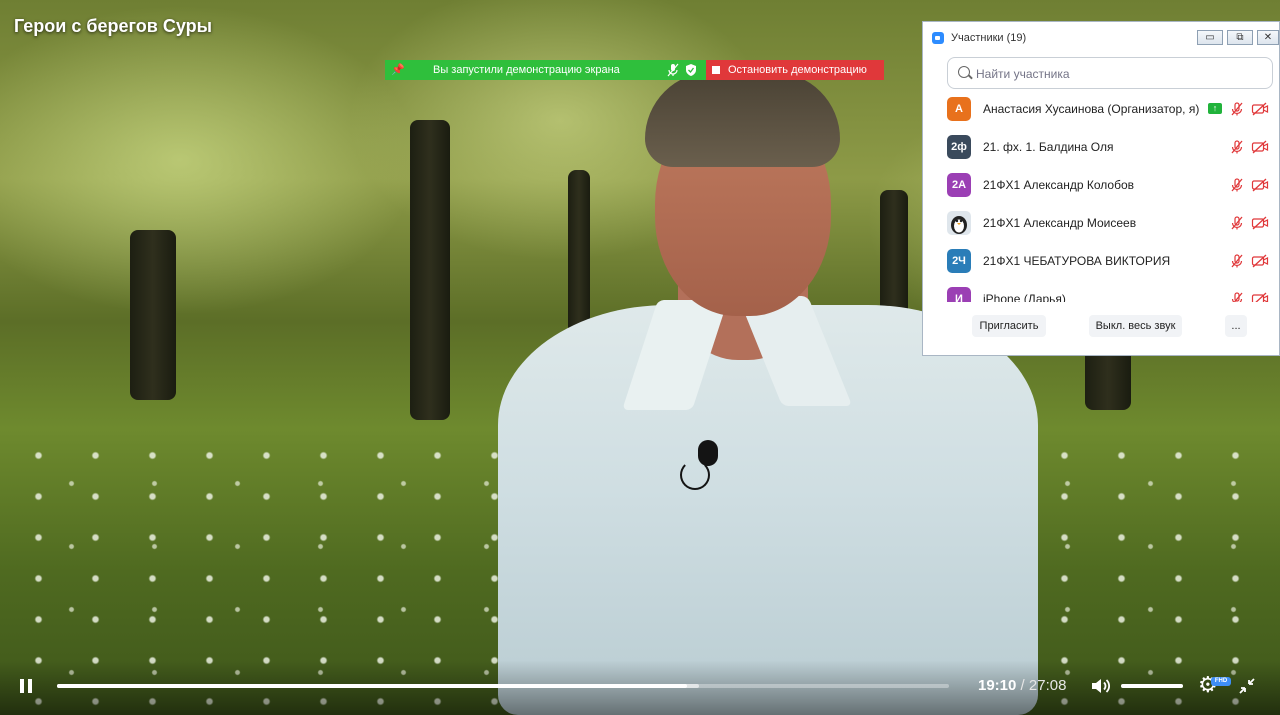  What do you see at coordinates (989, 38) in the screenshot?
I see `panel-title: Участники (19)` at bounding box center [989, 38].